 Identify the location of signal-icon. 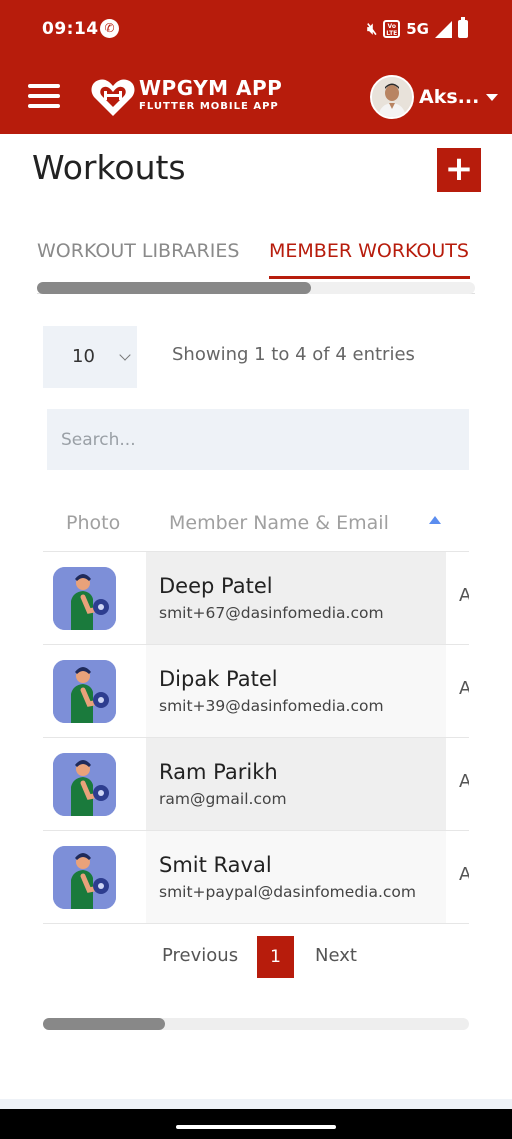
(443, 29).